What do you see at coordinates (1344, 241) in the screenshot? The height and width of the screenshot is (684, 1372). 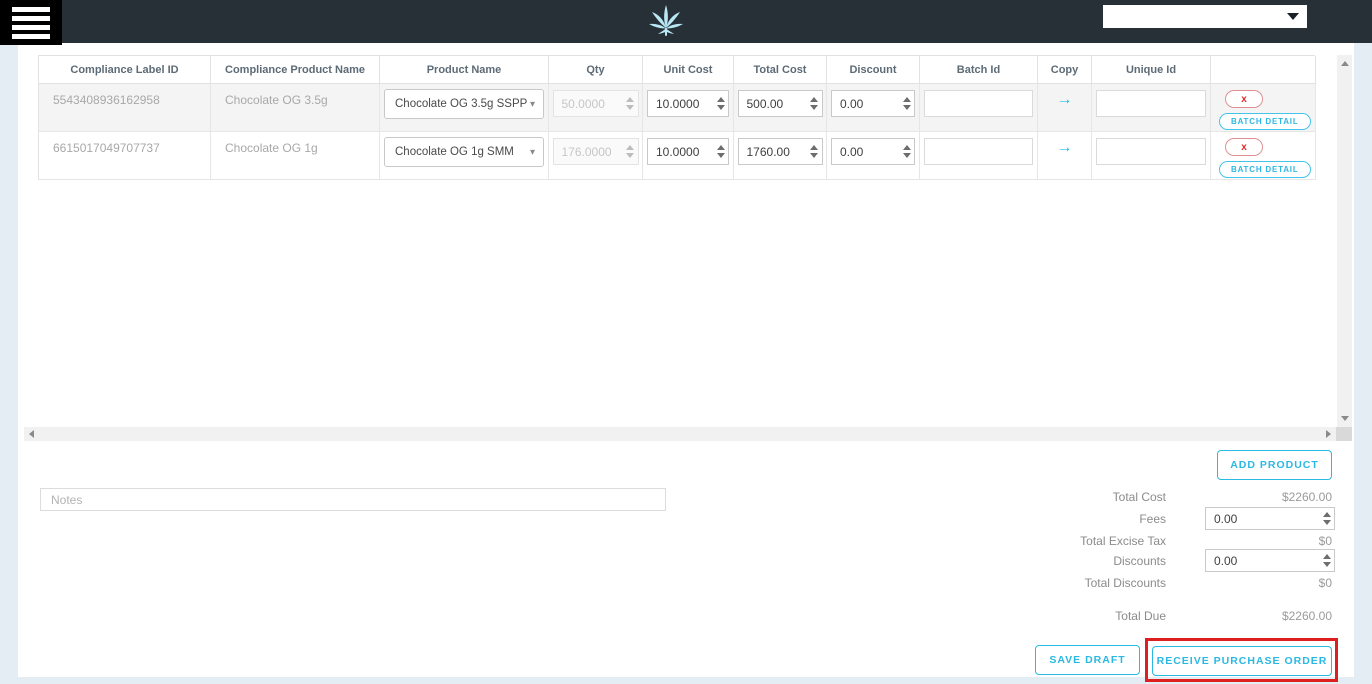 I see `vertical-scrollbar` at bounding box center [1344, 241].